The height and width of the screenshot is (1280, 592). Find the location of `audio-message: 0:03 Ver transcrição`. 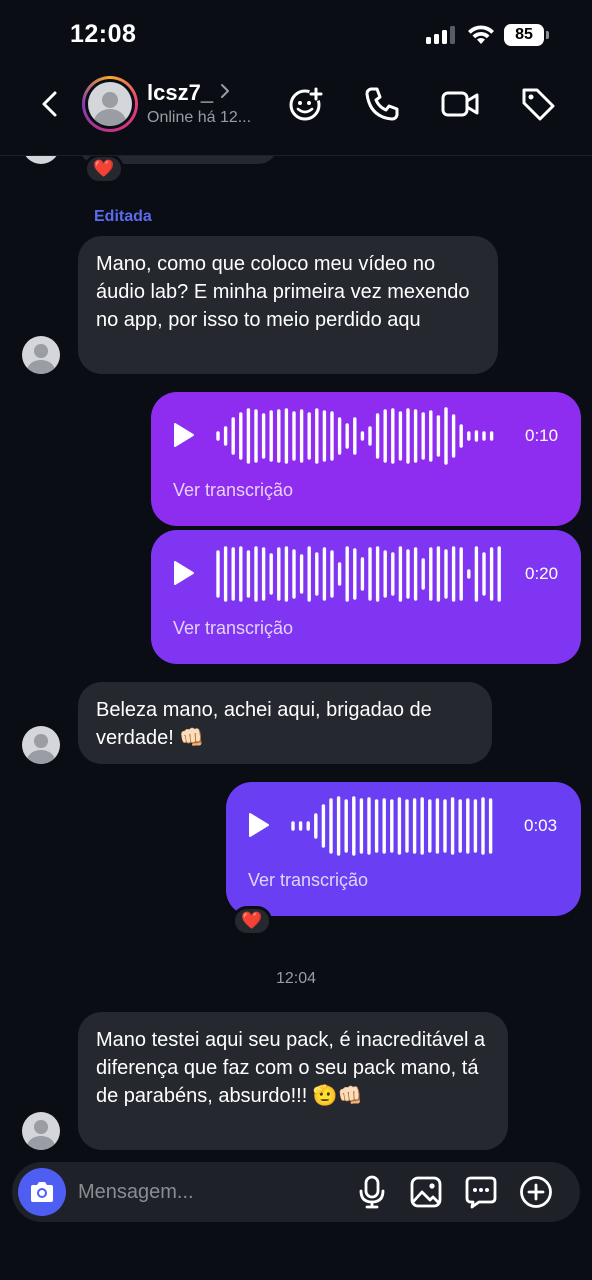

audio-message: 0:03 Ver transcrição is located at coordinates (403, 849).